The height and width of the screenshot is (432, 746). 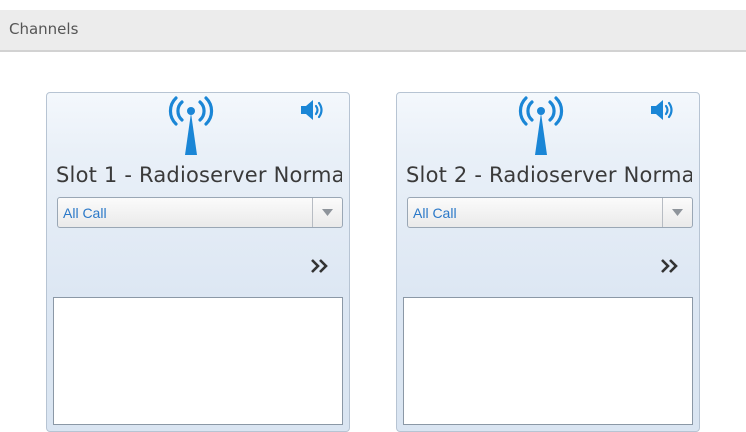 What do you see at coordinates (199, 175) in the screenshot?
I see `channel-title: Slot 1 - Radioserver Normal` at bounding box center [199, 175].